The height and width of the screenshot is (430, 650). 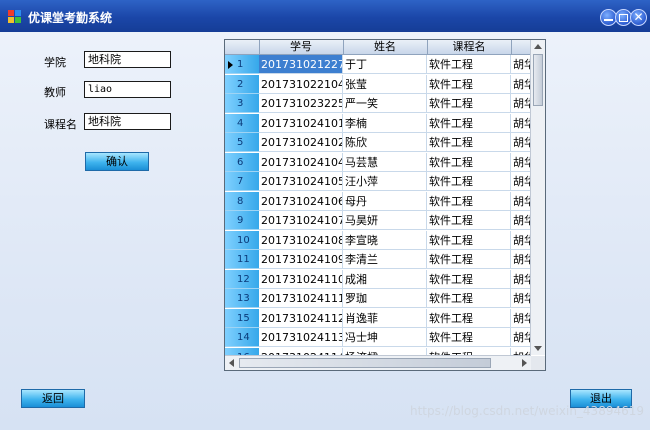 What do you see at coordinates (301, 162) in the screenshot?
I see `cell-student-id: 201731024104` at bounding box center [301, 162].